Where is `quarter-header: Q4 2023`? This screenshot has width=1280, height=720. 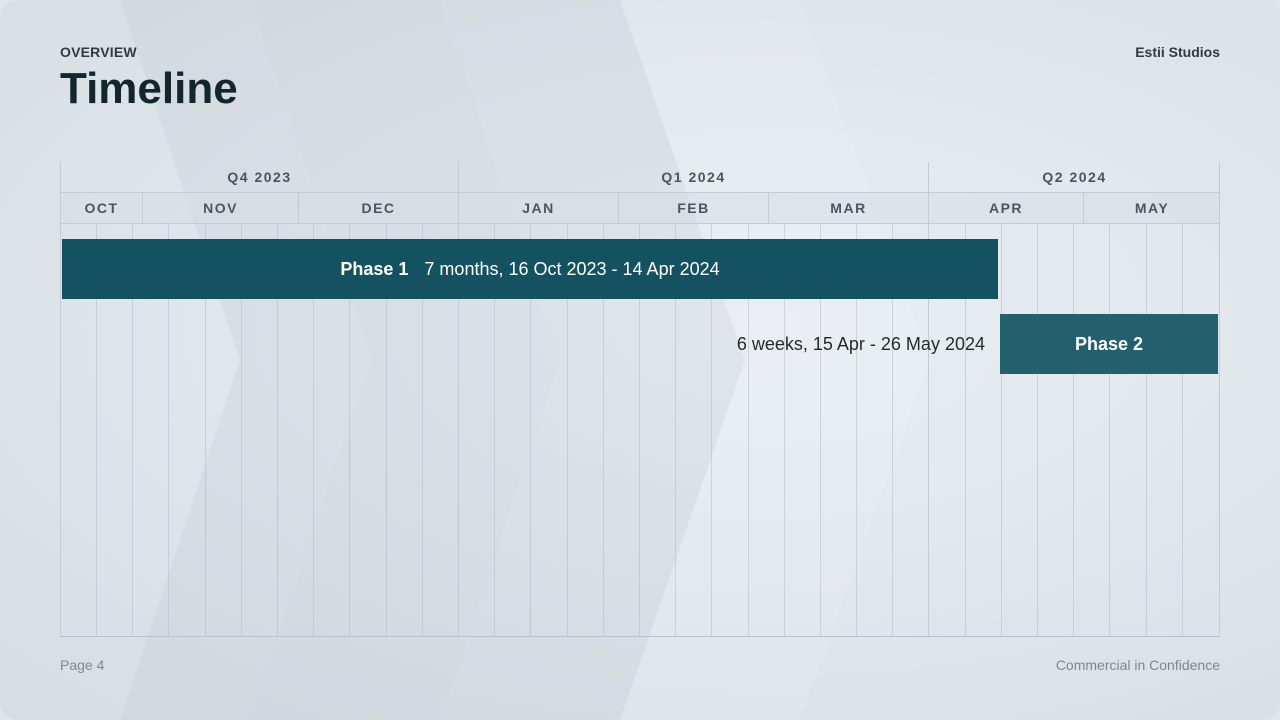 quarter-header: Q4 2023 is located at coordinates (259, 177).